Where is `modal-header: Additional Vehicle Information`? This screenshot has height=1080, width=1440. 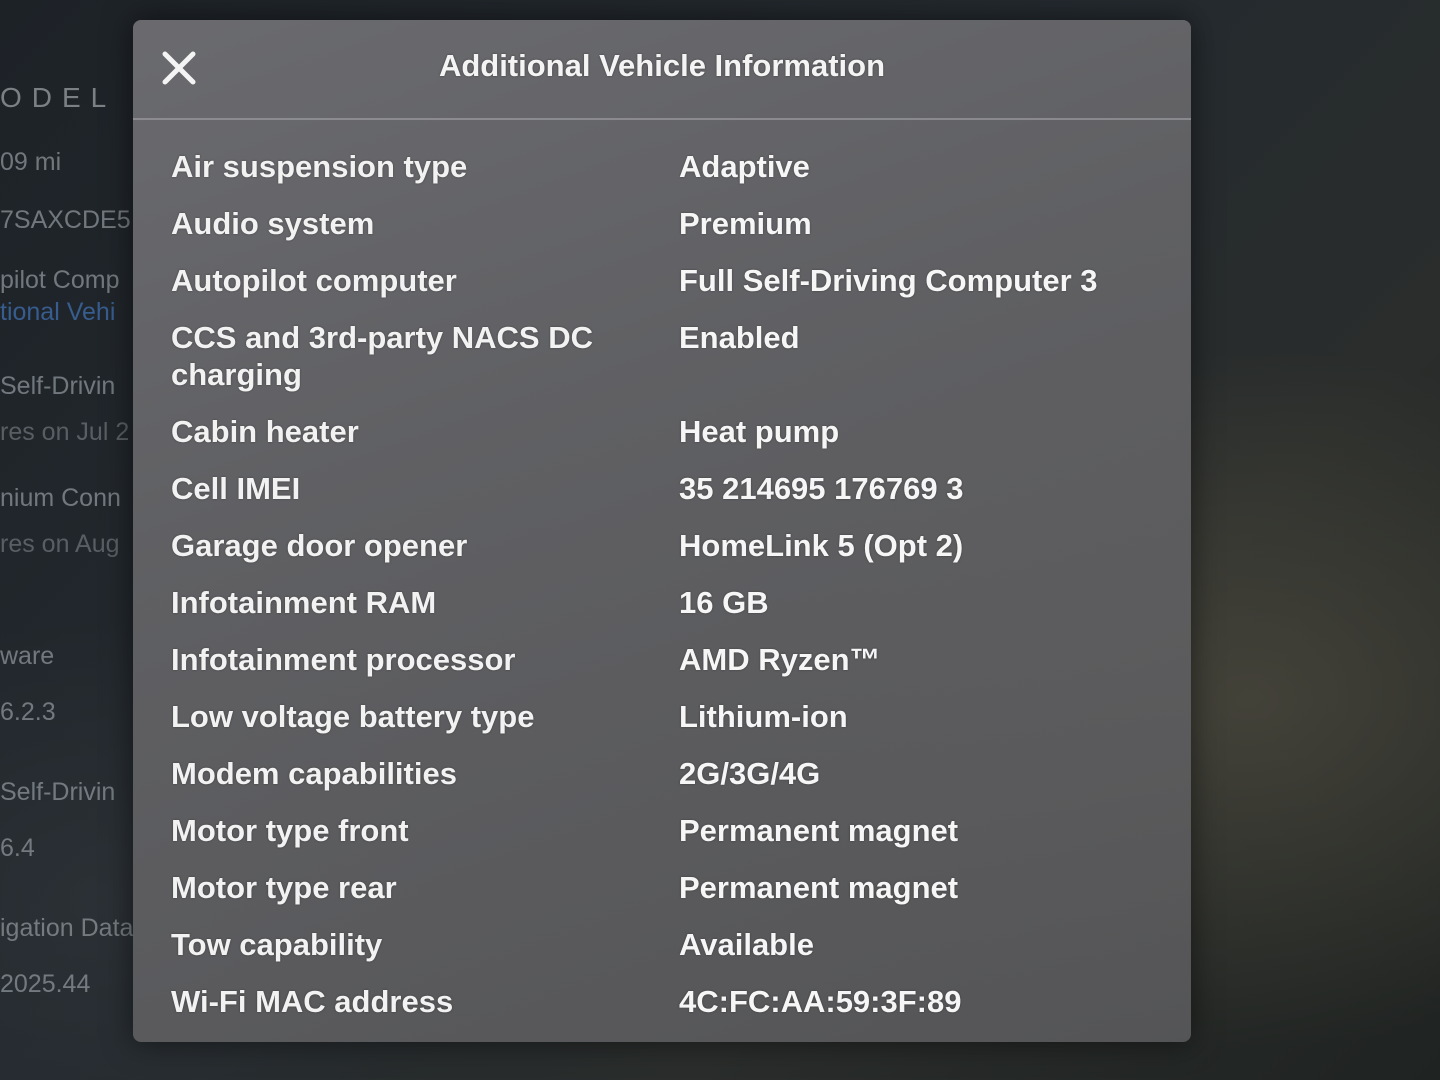 modal-header: Additional Vehicle Information is located at coordinates (662, 70).